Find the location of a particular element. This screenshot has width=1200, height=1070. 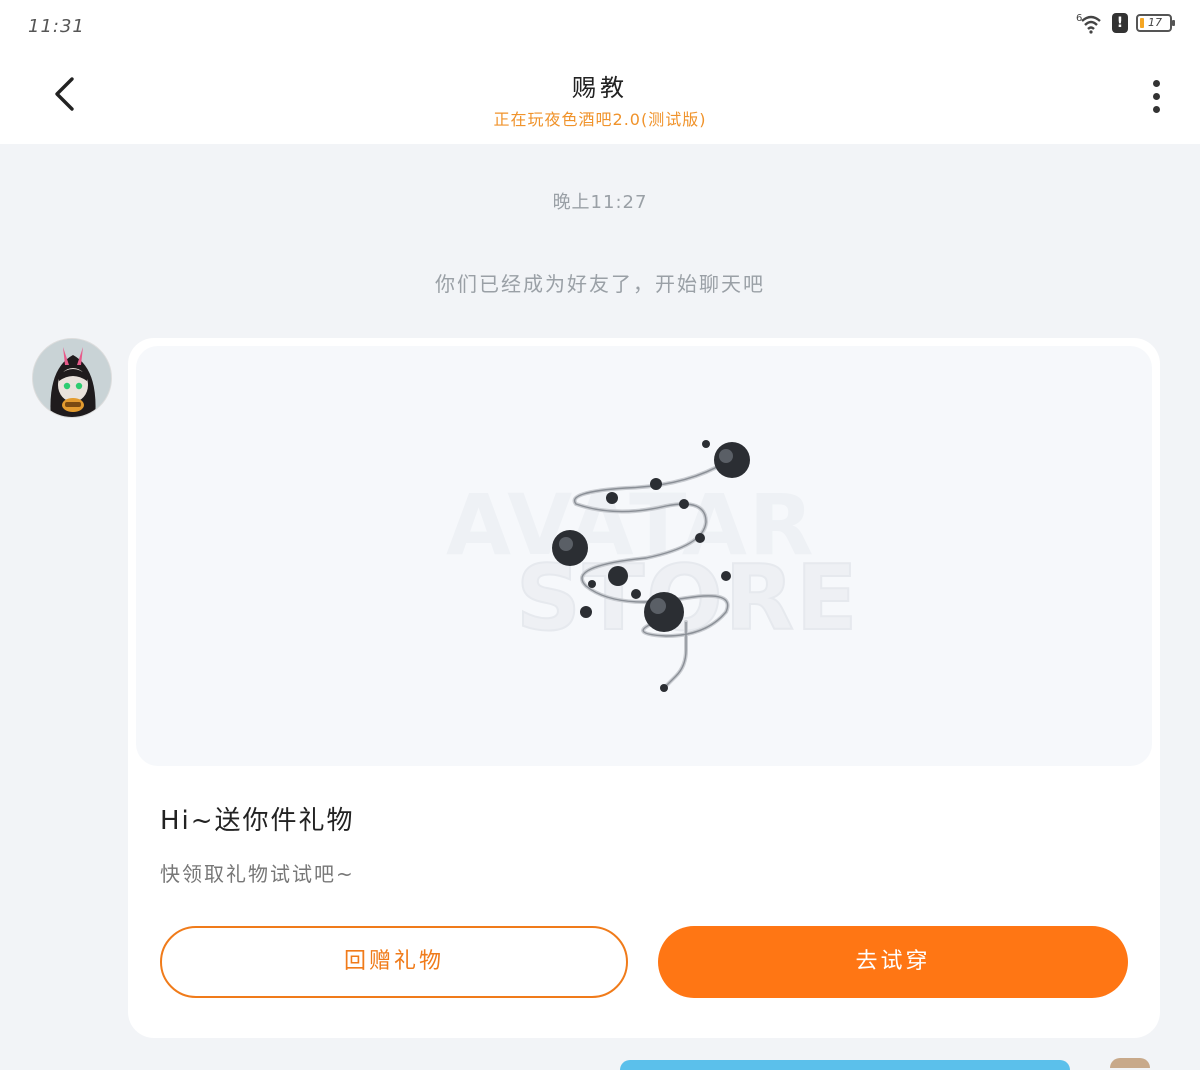

next-message-avatar is located at coordinates (1130, 1063).